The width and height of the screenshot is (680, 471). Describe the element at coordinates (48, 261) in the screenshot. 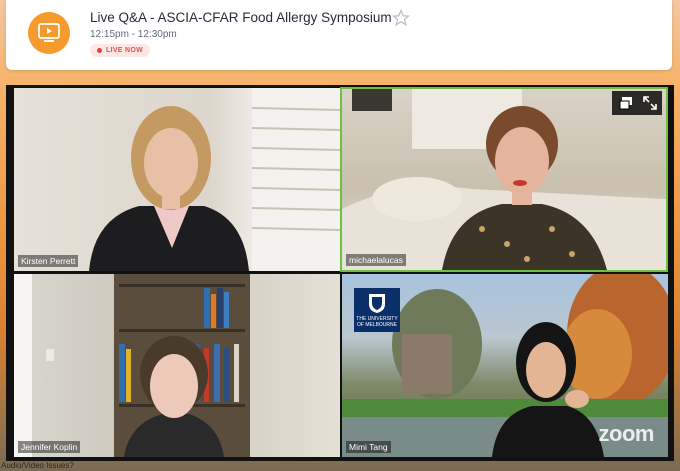

I see `participant-name-label: Kirsten Perrett` at that location.